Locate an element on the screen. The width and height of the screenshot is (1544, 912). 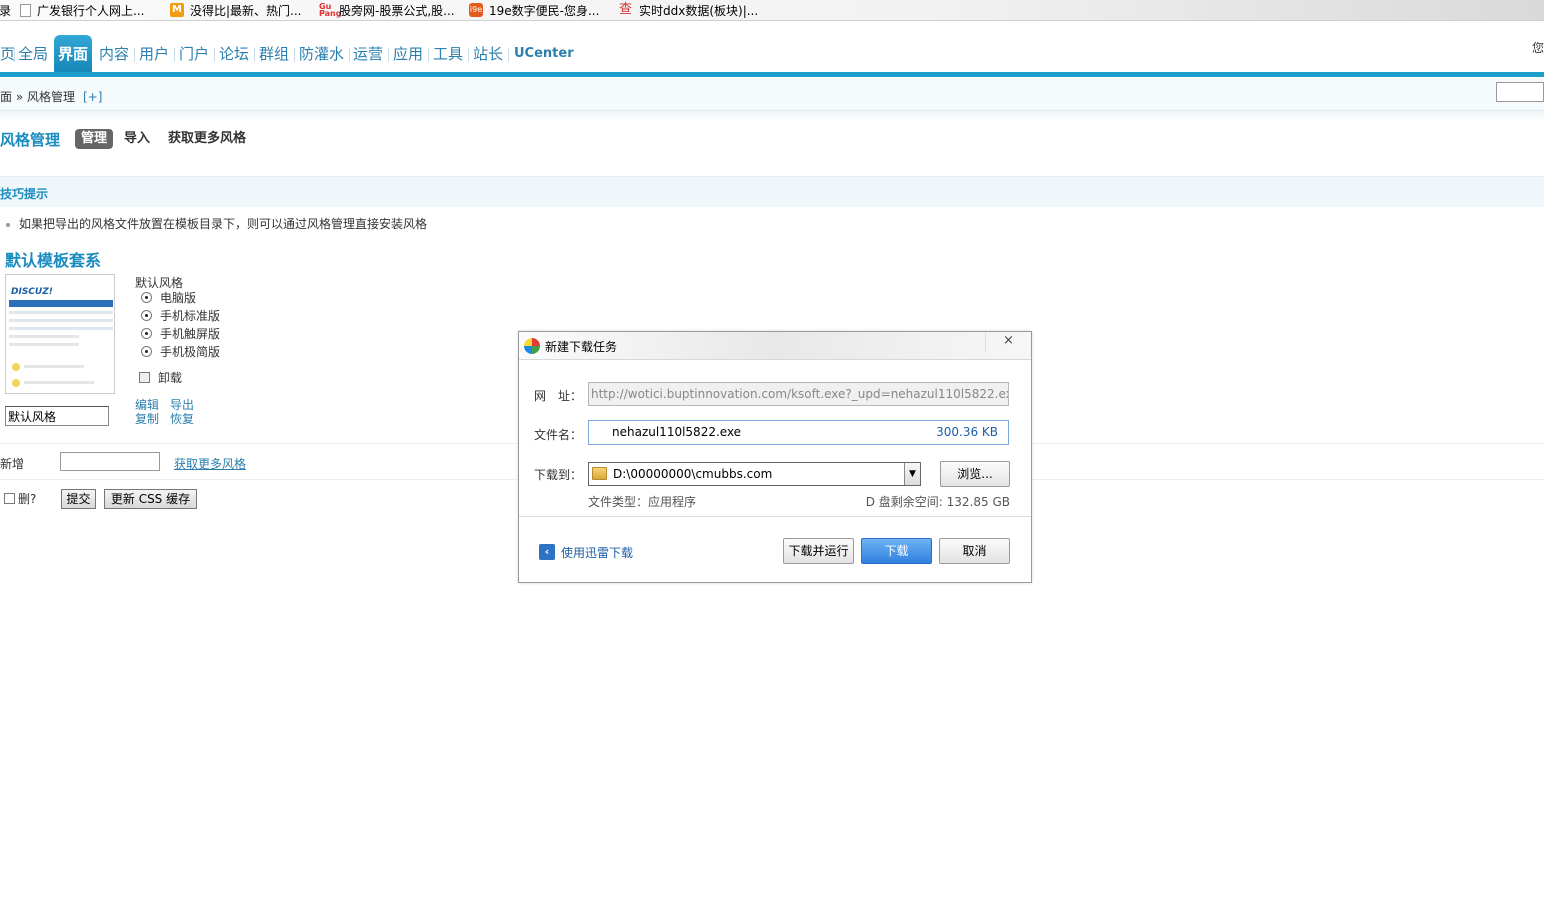
uninstall-label: 卸载 is located at coordinates (170, 377).